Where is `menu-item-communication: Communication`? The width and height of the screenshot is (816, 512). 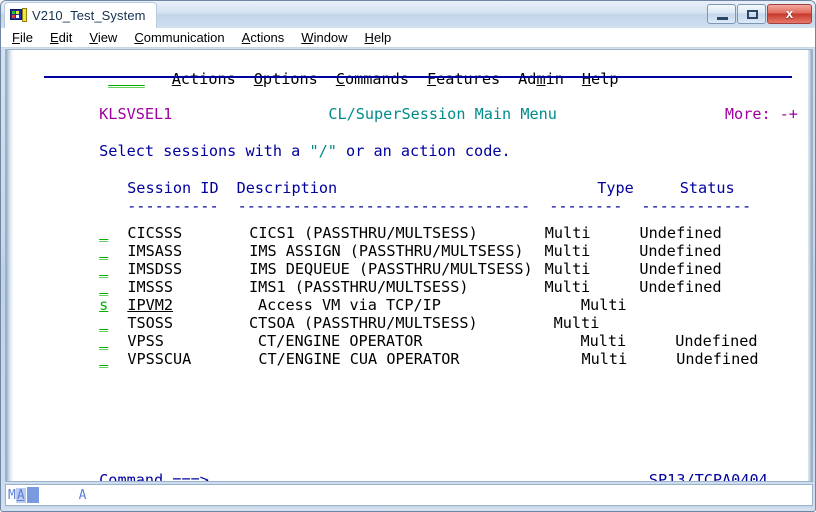
menu-item-communication: Communication is located at coordinates (179, 38).